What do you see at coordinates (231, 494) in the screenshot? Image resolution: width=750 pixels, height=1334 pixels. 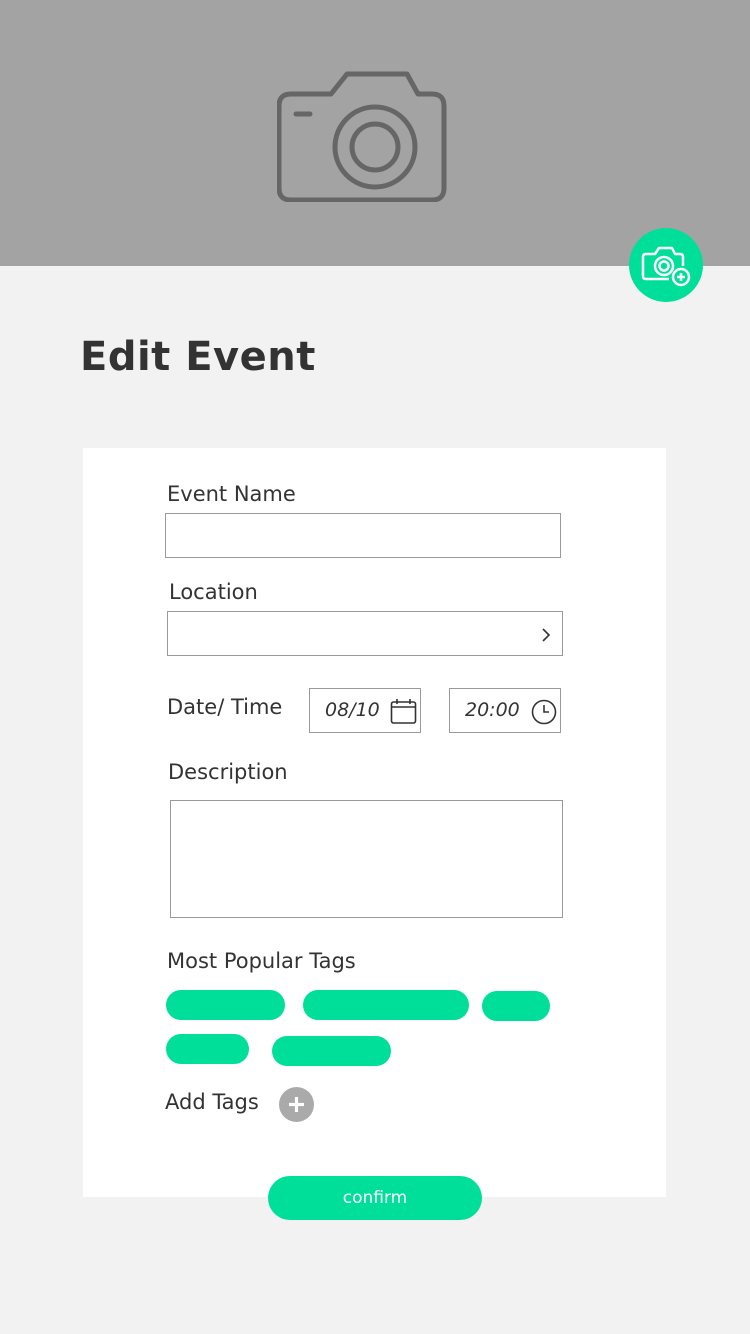 I see `event-name-label: Event Name` at bounding box center [231, 494].